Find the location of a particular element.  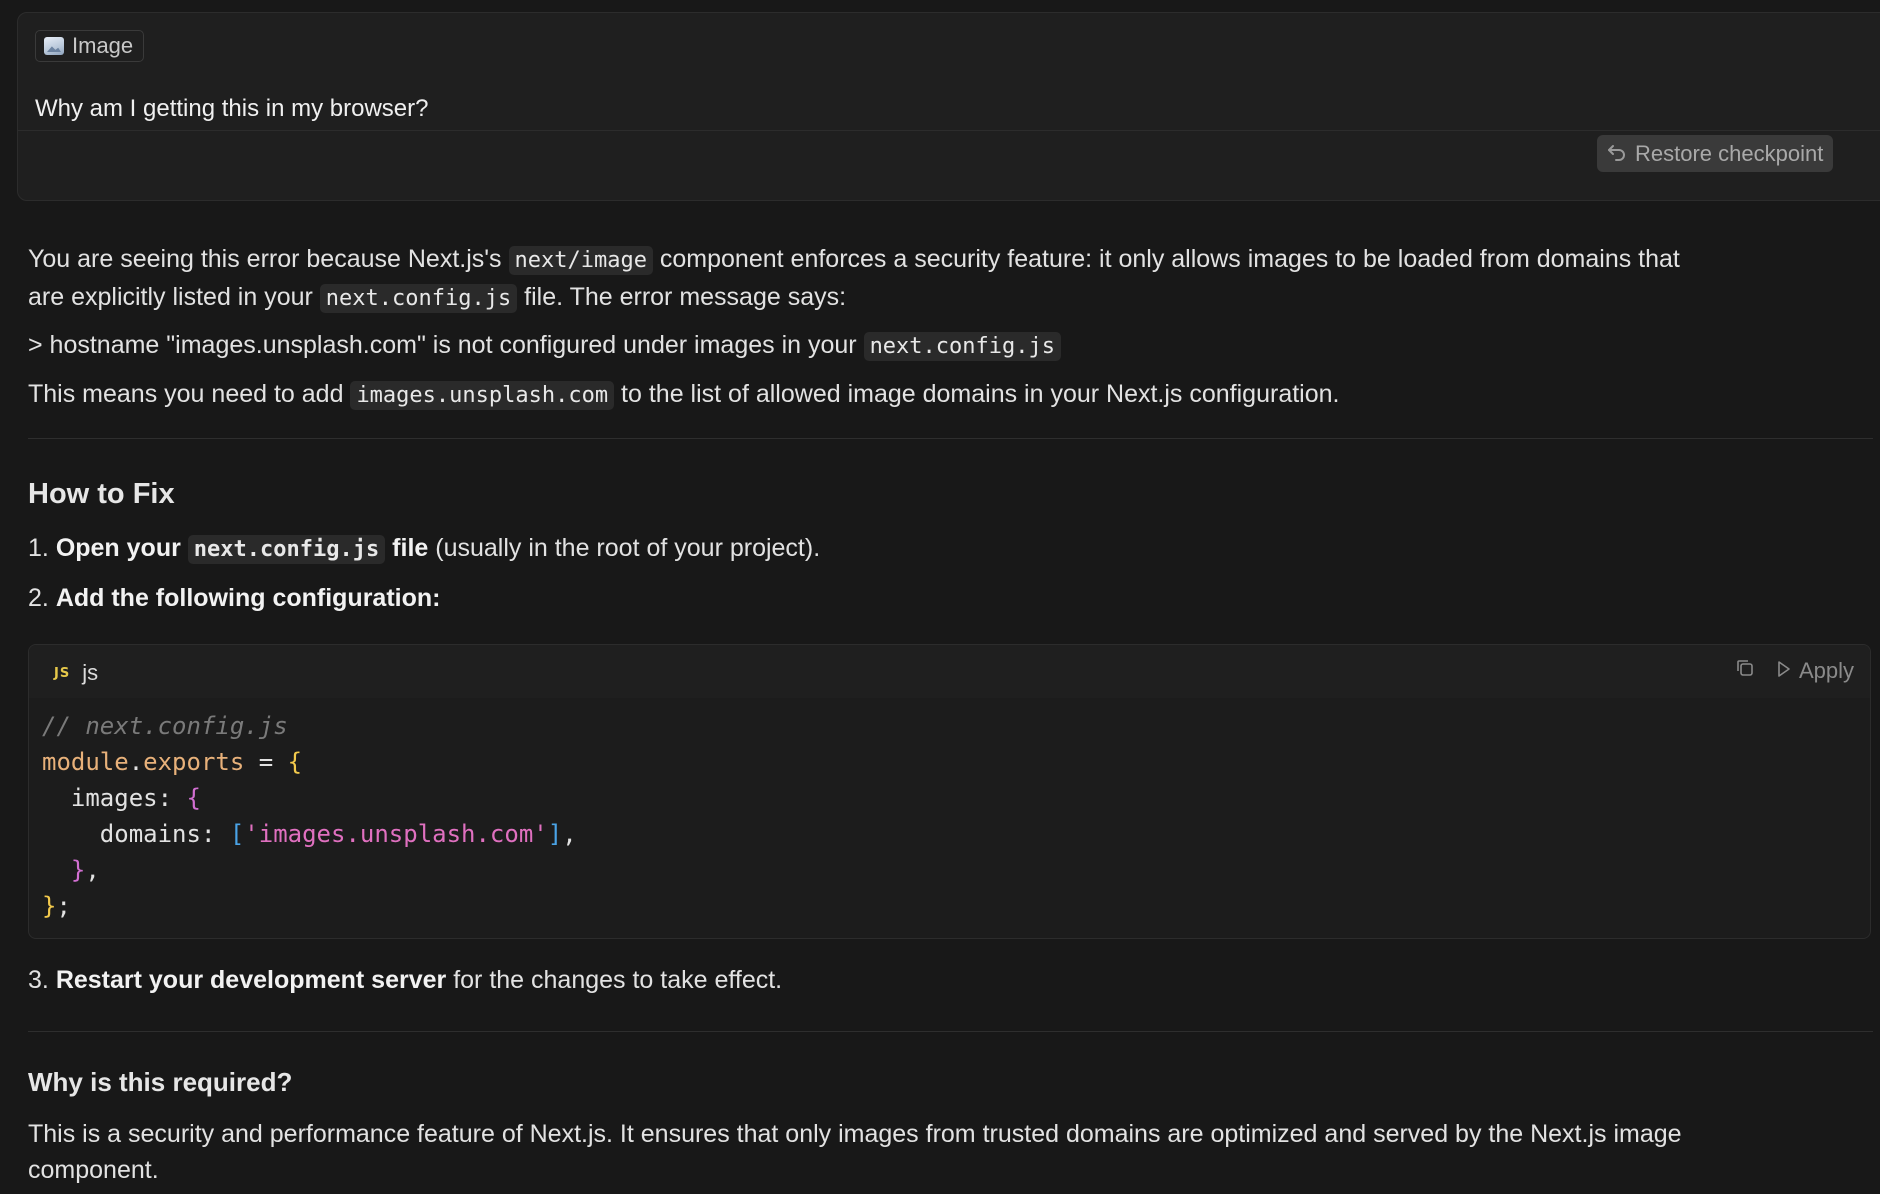

step-number: 1. is located at coordinates (38, 548).